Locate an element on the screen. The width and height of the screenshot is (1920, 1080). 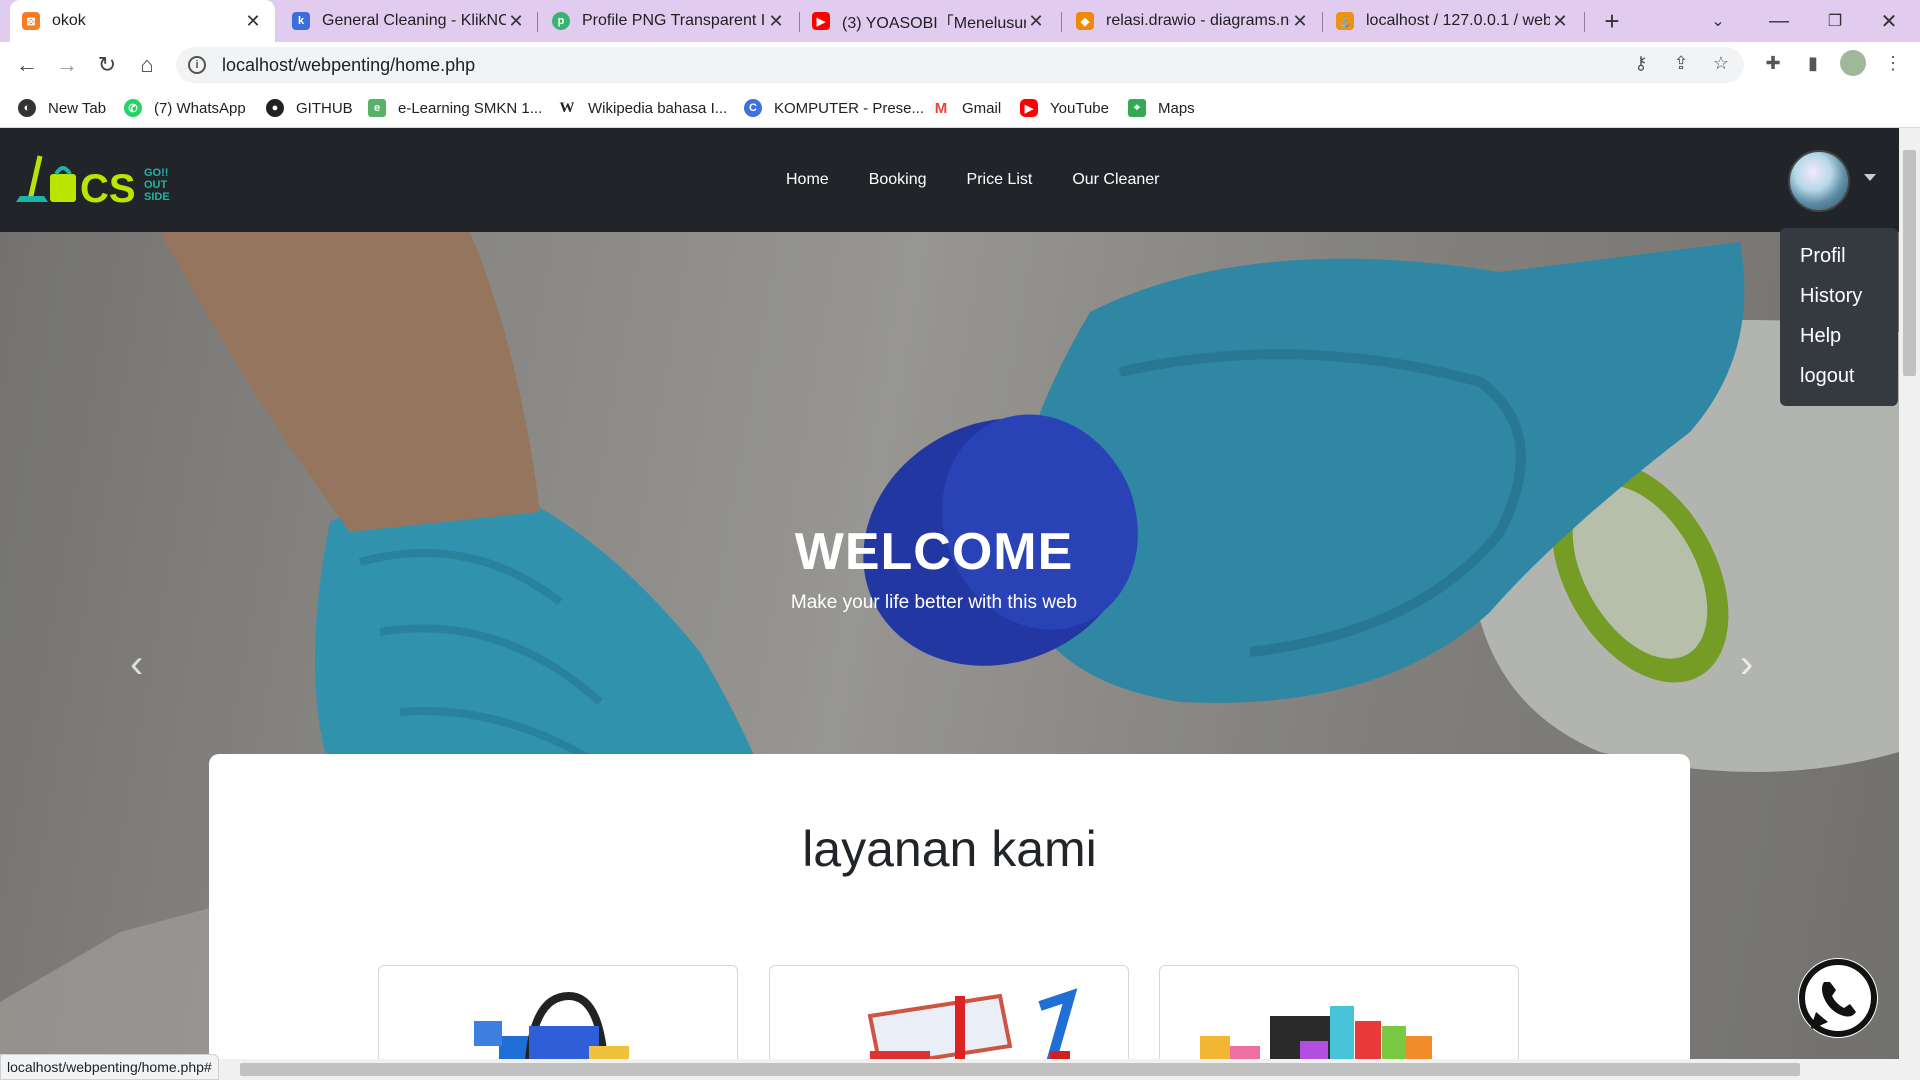
bookmark-label: GITHUB is located at coordinates (324, 108).